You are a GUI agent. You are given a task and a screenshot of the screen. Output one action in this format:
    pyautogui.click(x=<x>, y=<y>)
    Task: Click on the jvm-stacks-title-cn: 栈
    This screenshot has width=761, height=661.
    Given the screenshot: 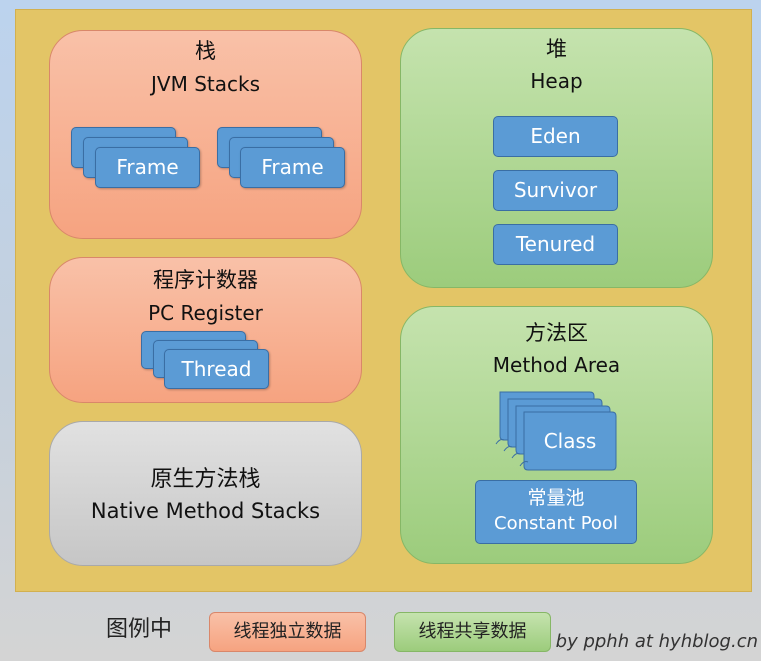 What is the action you would take?
    pyautogui.click(x=205, y=51)
    